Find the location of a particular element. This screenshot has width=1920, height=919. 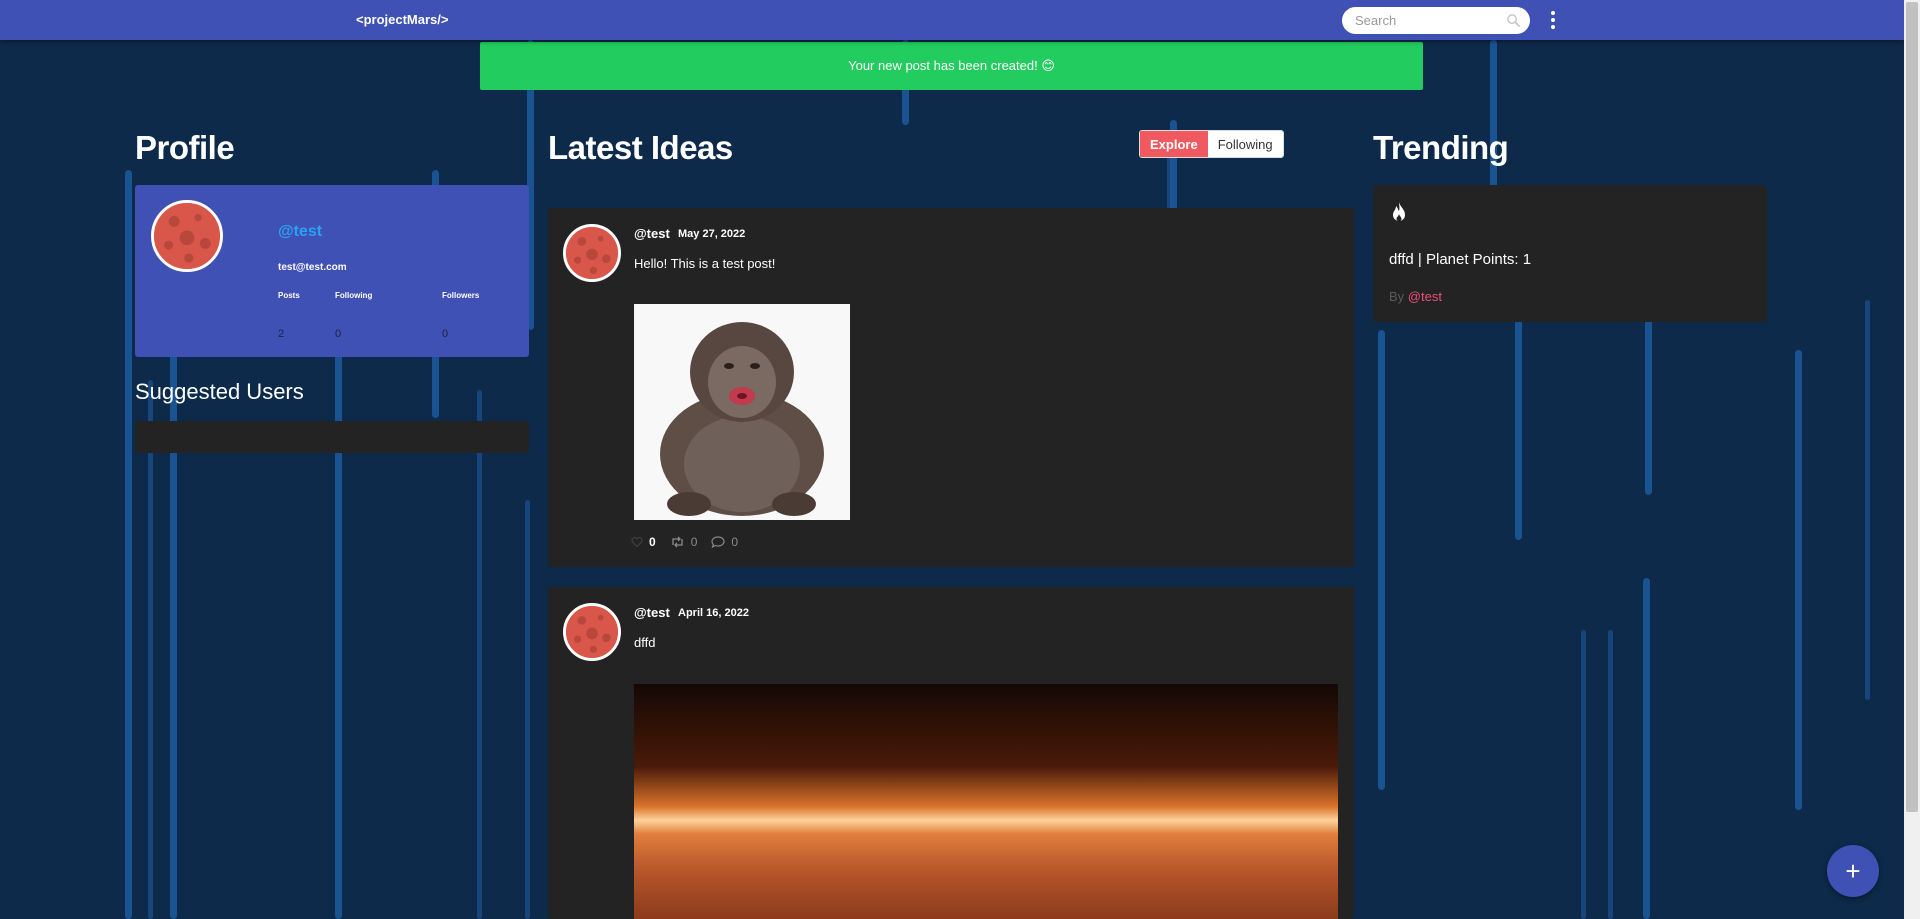

post-text: dffd is located at coordinates (645, 642).